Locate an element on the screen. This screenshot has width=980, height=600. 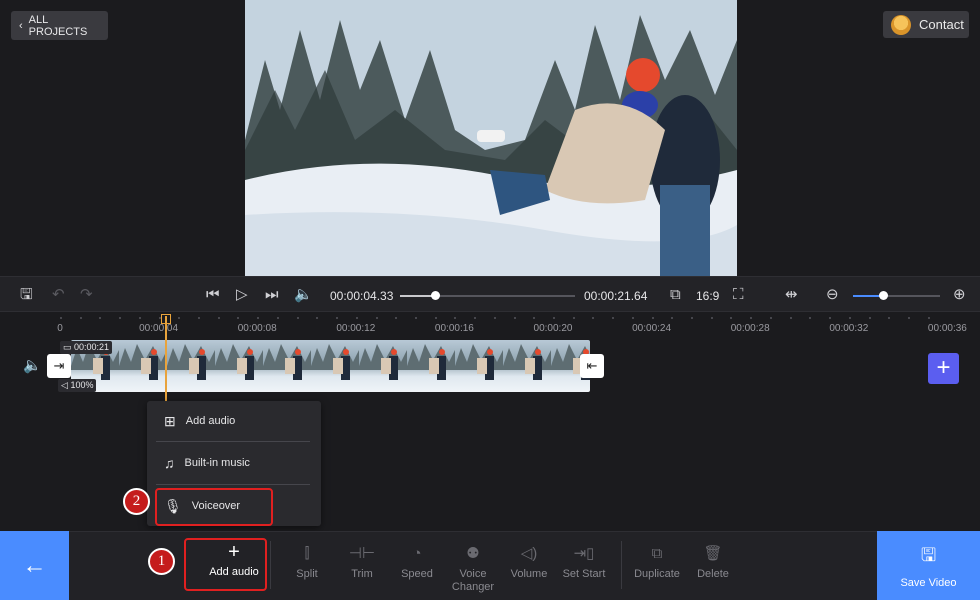
clip-thumbnails is located at coordinates (330, 362).